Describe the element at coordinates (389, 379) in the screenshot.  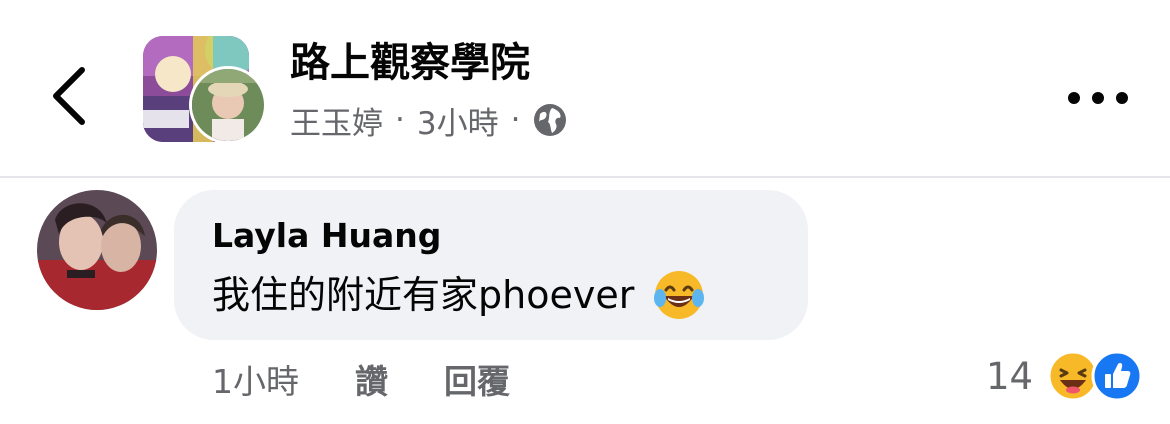
I see `comment-actions: 1小時 讚 回覆` at that location.